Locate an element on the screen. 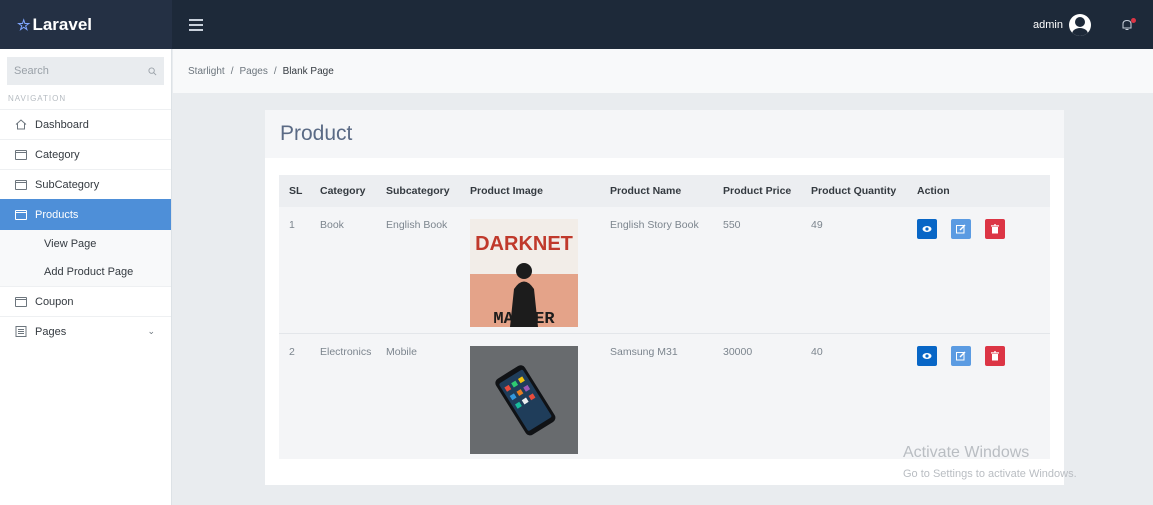 Image resolution: width=1153 pixels, height=505 pixels. cell-product-name: Samsung M31 is located at coordinates (644, 351).